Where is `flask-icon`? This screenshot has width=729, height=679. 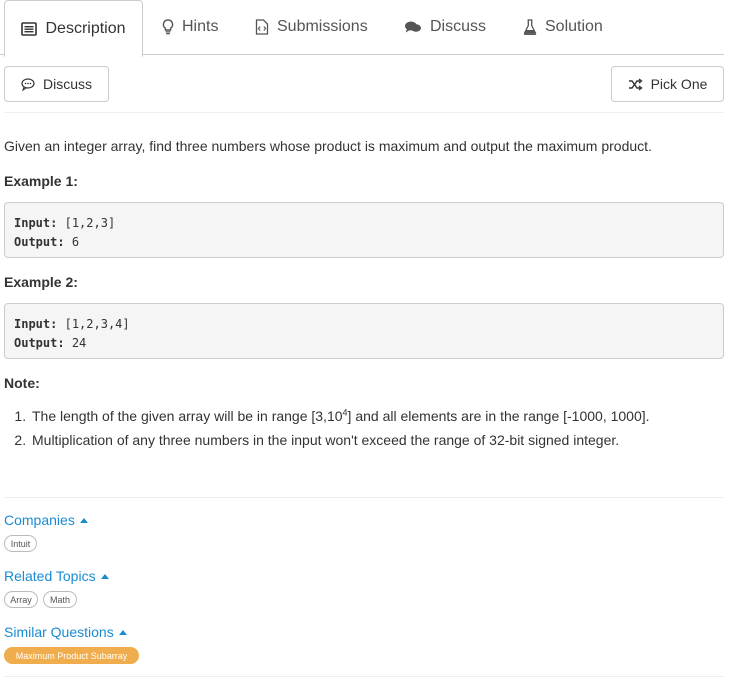 flask-icon is located at coordinates (530, 27).